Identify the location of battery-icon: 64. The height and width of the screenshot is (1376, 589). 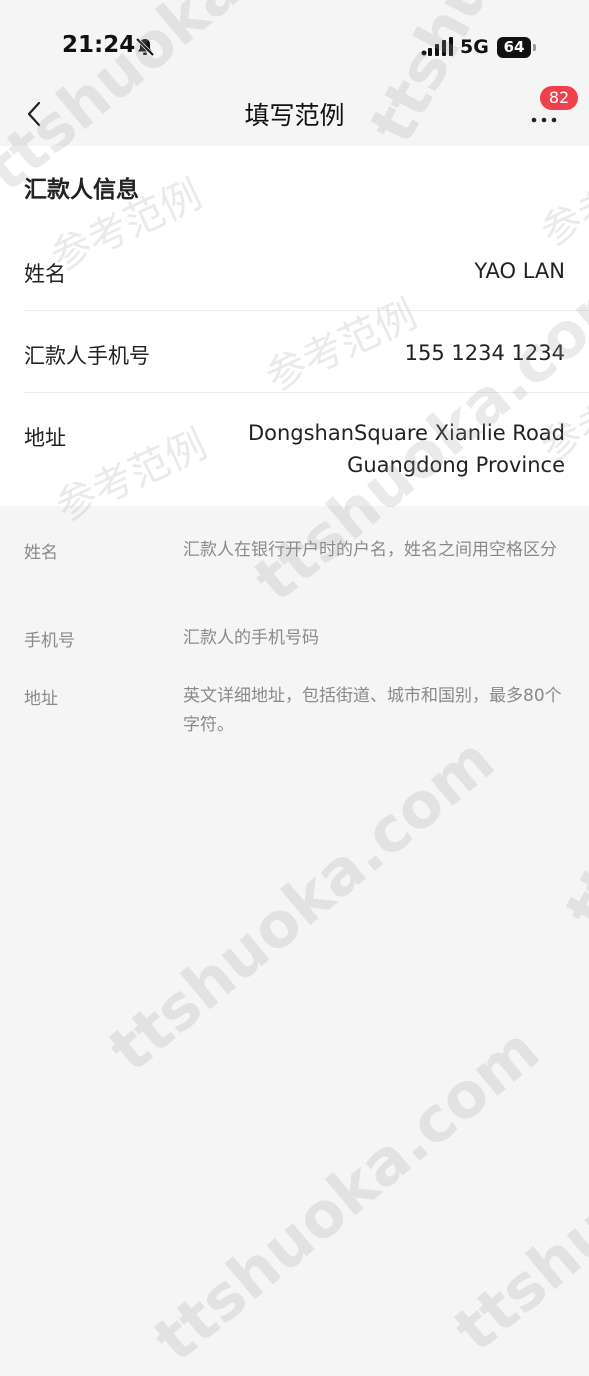
(517, 47).